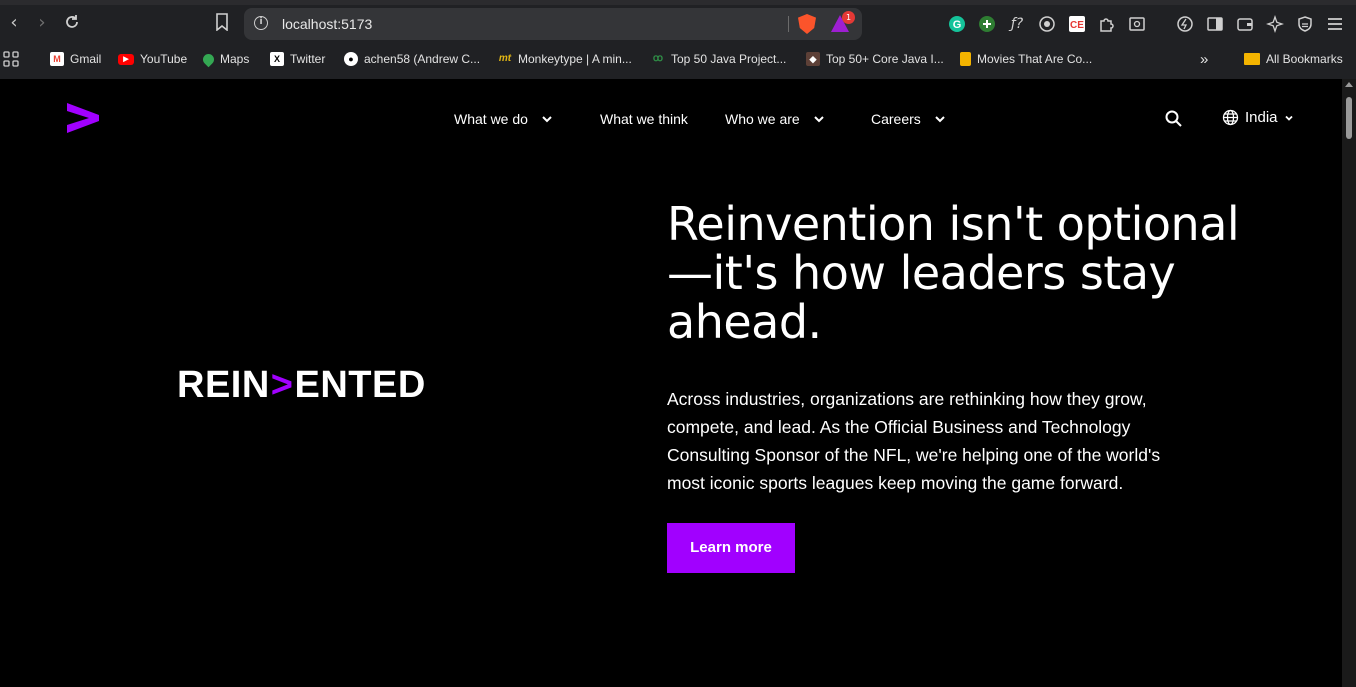 Image resolution: width=1356 pixels, height=687 pixels. I want to click on address-bar: i localhost:5173 1, so click(553, 24).